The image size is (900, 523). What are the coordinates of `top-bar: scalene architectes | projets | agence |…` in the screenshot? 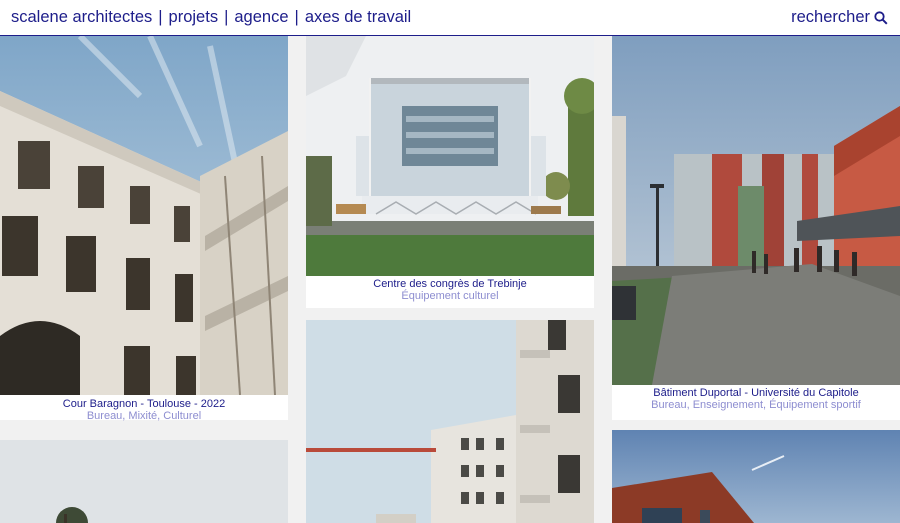 It's located at (450, 18).